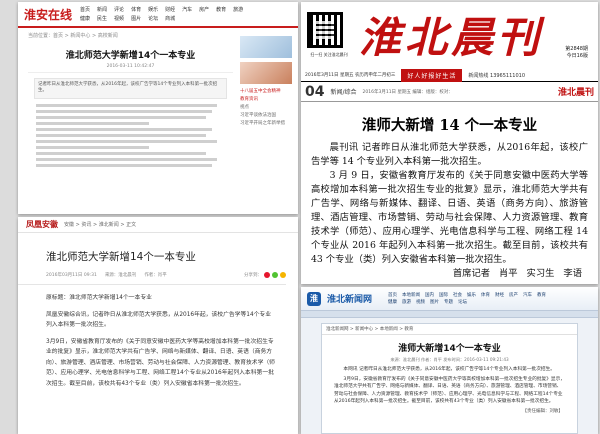 The image size is (600, 434). Describe the element at coordinates (266, 115) in the screenshot. I see `sidebar-link: 习近平谈依法治国` at that location.